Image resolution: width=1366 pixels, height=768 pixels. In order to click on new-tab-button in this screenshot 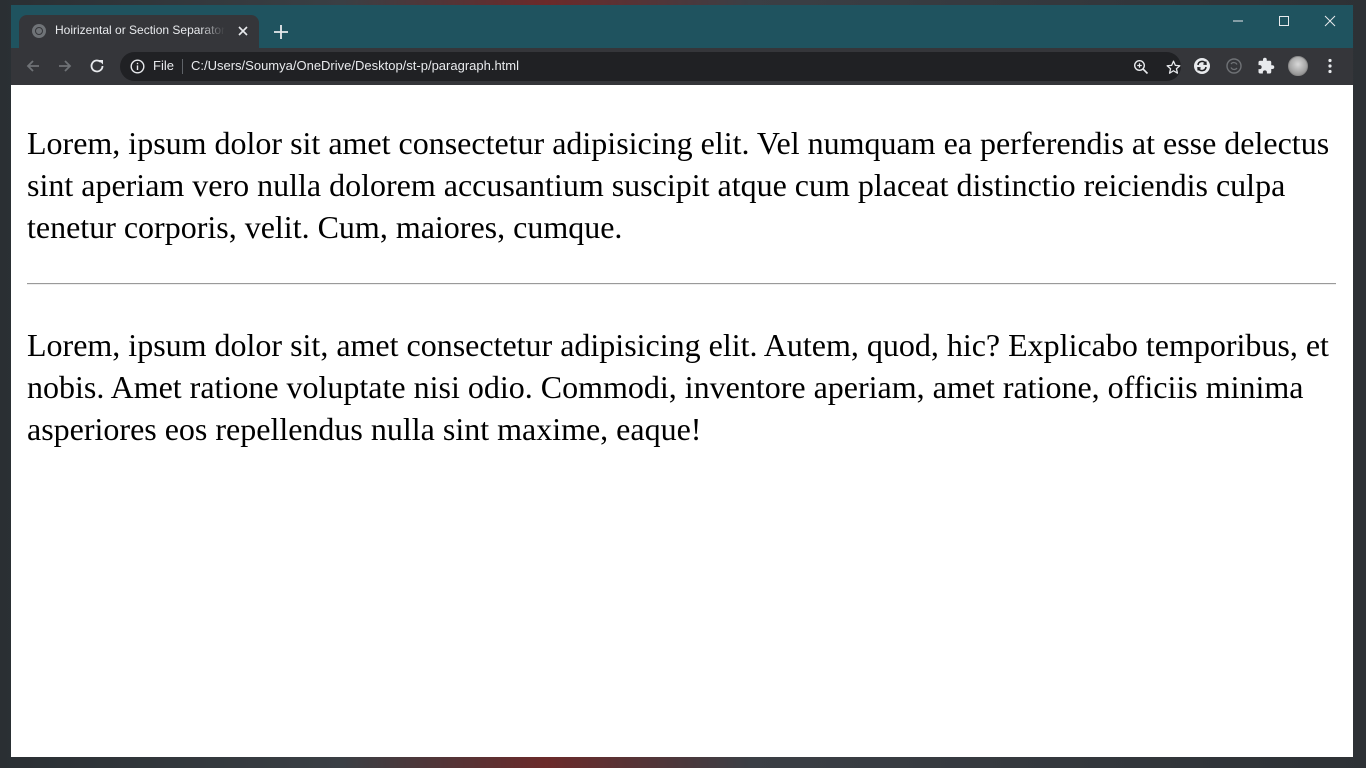, I will do `click(281, 32)`.